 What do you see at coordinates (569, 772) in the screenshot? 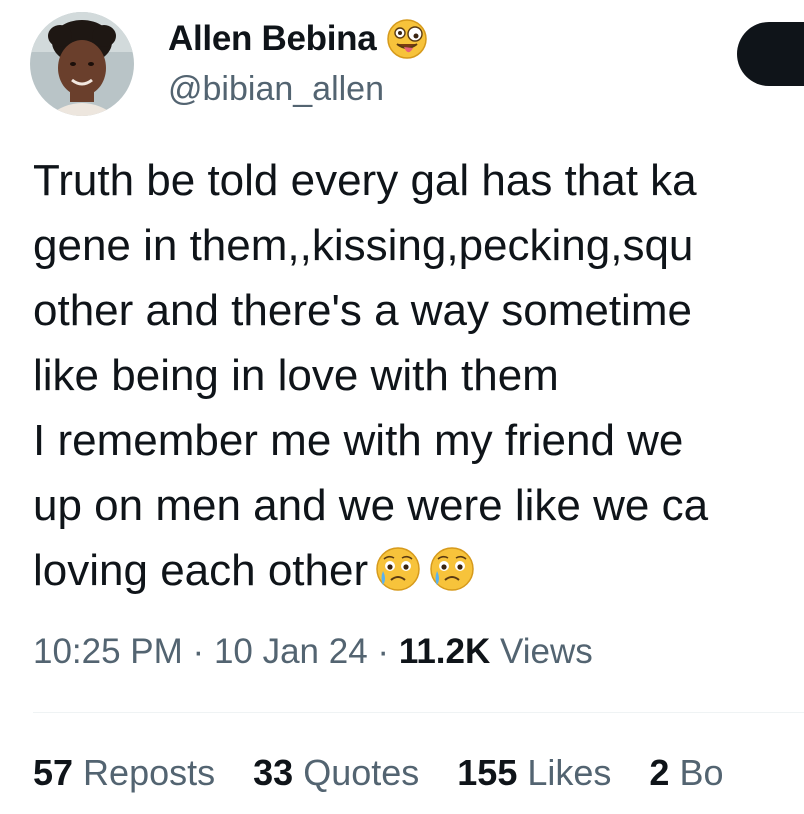
I see `likes-label: Likes` at bounding box center [569, 772].